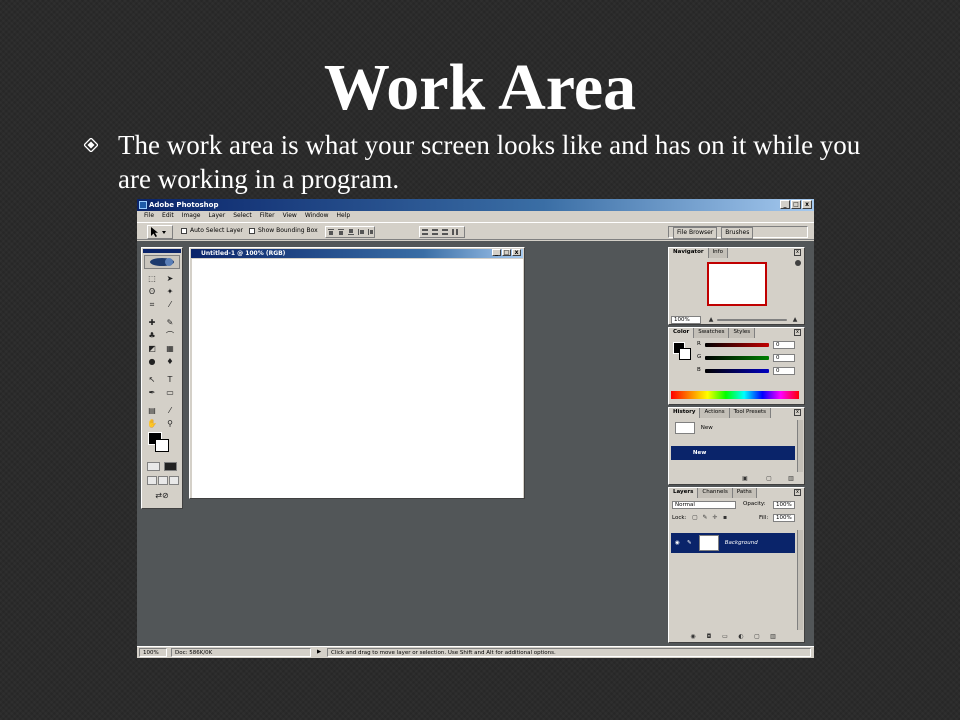  What do you see at coordinates (784, 371) in the screenshot?
I see `channel-b-field: 0` at bounding box center [784, 371].